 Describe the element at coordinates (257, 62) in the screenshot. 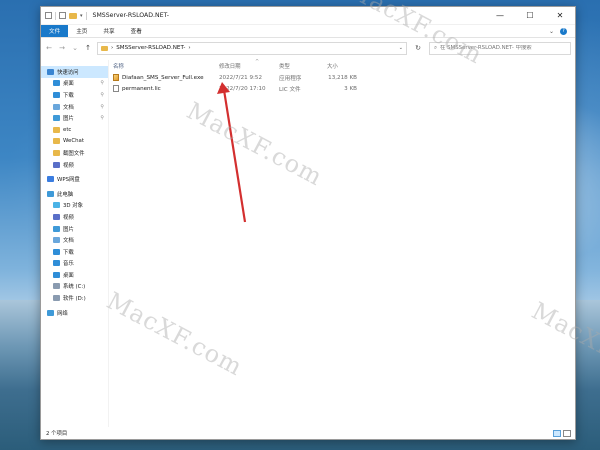

I see `sort-caret-icon: ^` at that location.